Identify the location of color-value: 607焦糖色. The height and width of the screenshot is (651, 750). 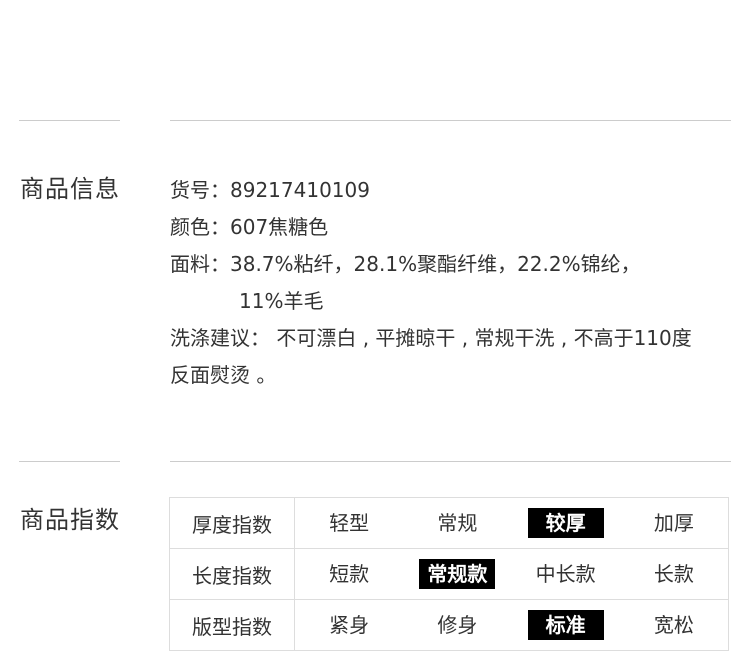
(279, 227).